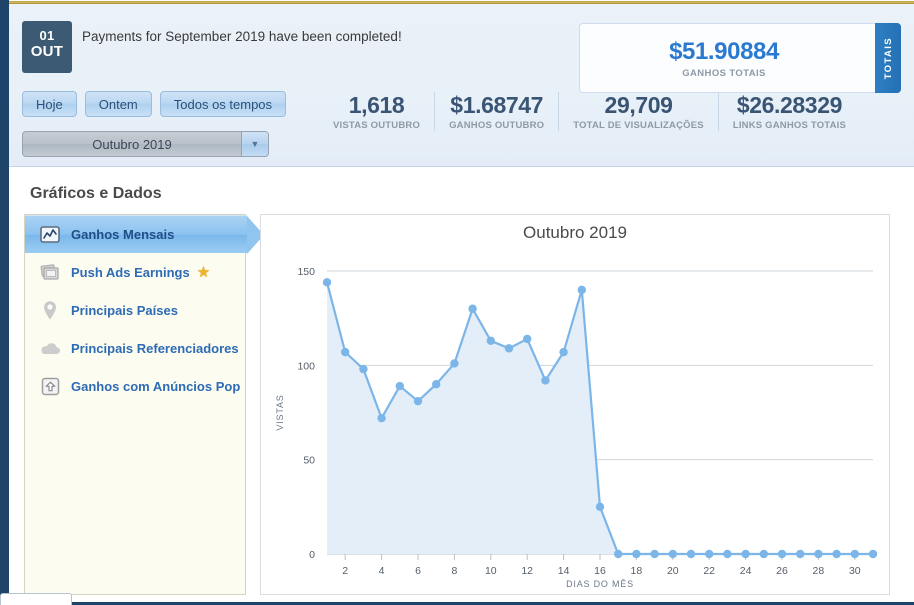  What do you see at coordinates (47, 35) in the screenshot?
I see `date-badge-day: 01` at bounding box center [47, 35].